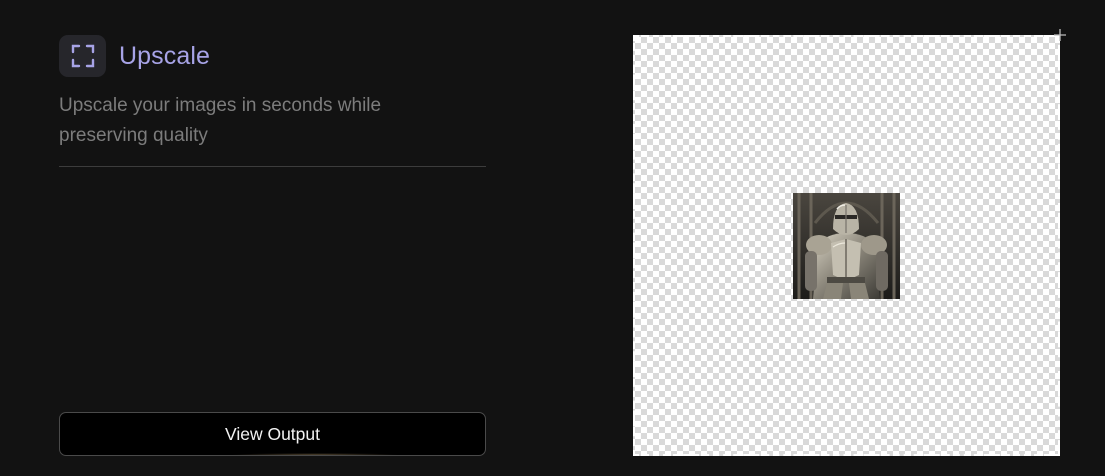  What do you see at coordinates (165, 55) in the screenshot?
I see `tool-title: Upscale` at bounding box center [165, 55].